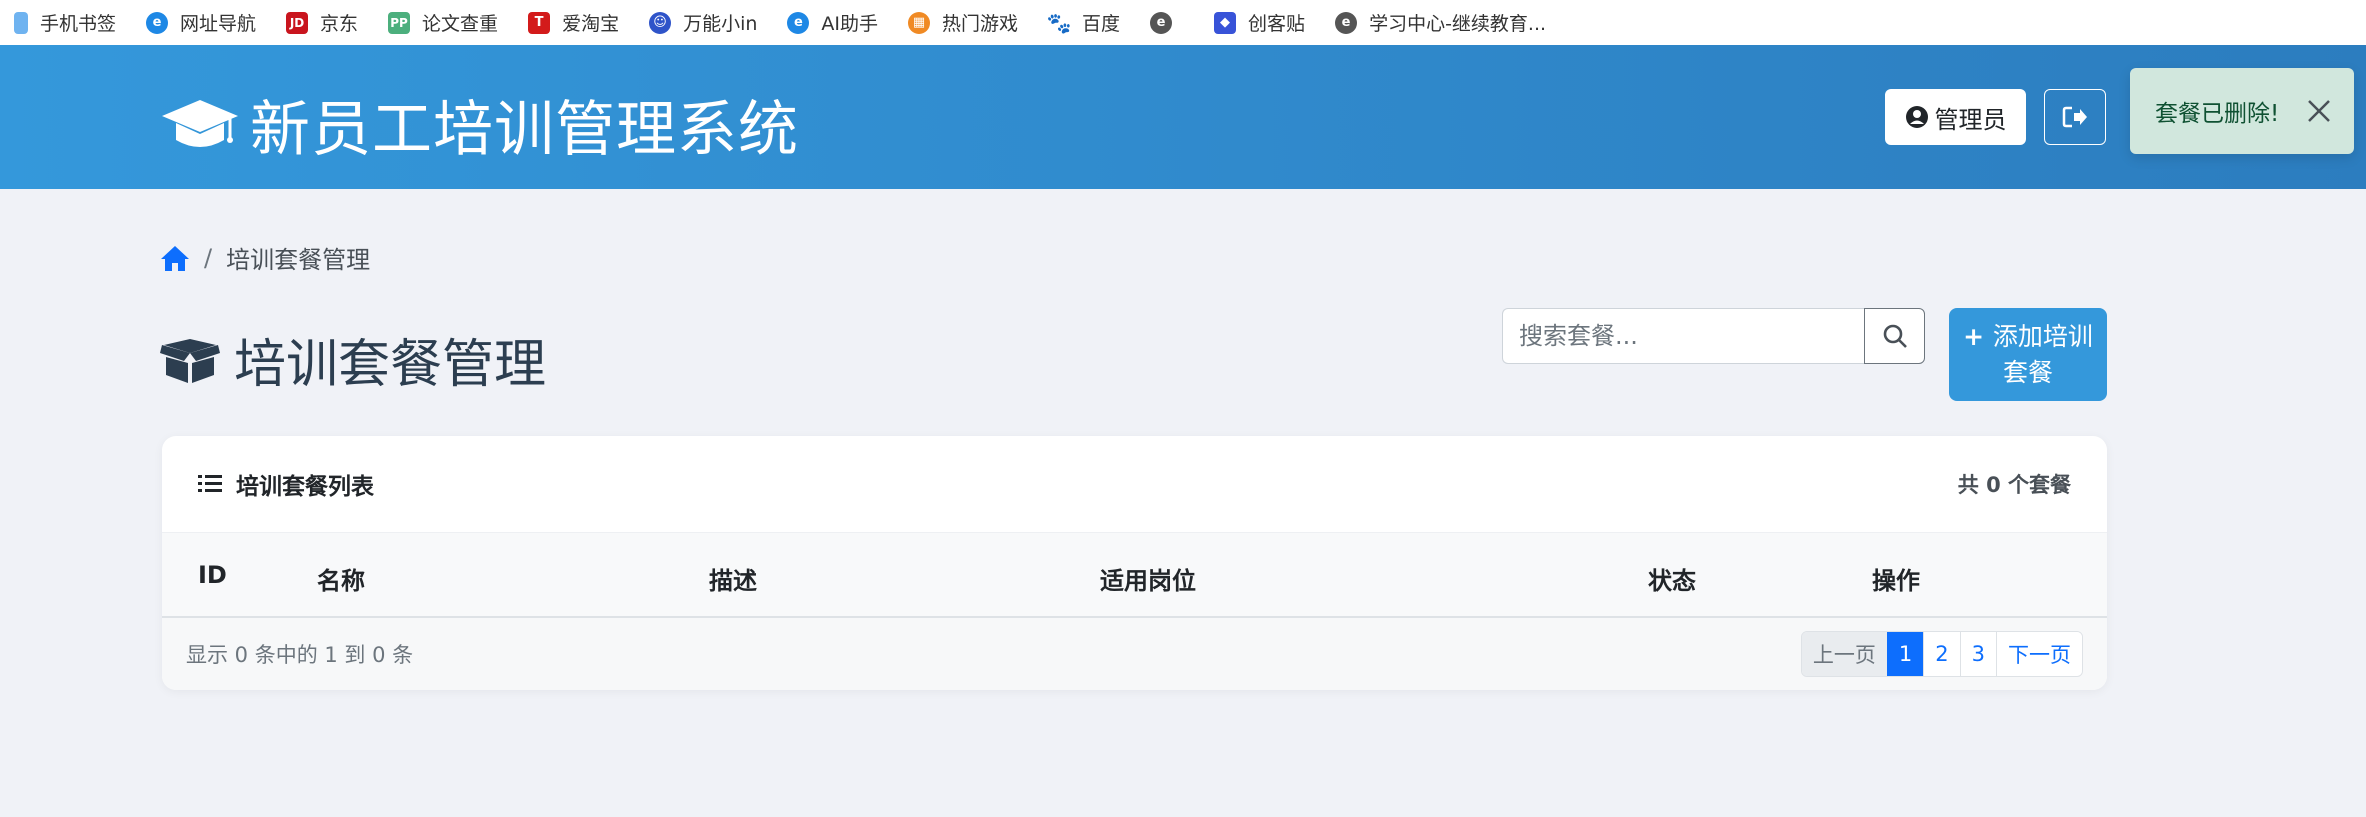  I want to click on package-count: 共 0 个套餐, so click(2014, 485).